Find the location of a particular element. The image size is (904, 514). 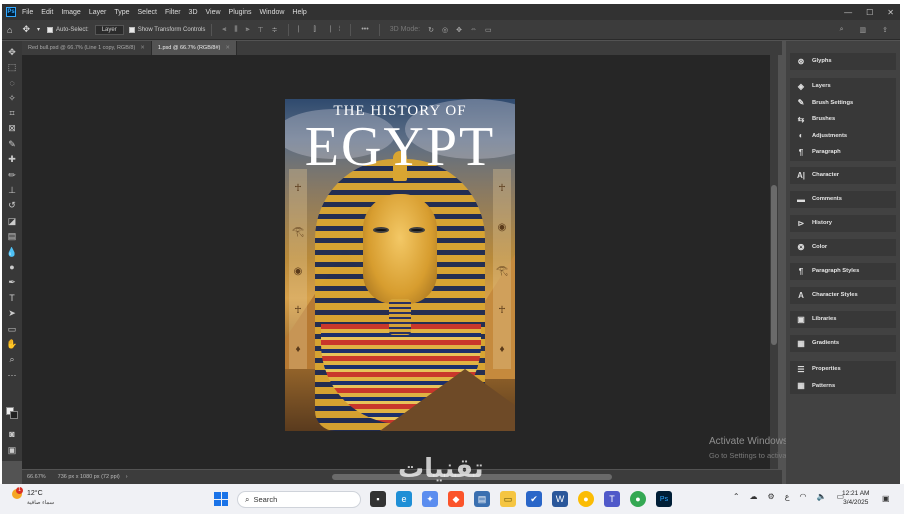

vpn-icon: ✔ is located at coordinates (534, 499).